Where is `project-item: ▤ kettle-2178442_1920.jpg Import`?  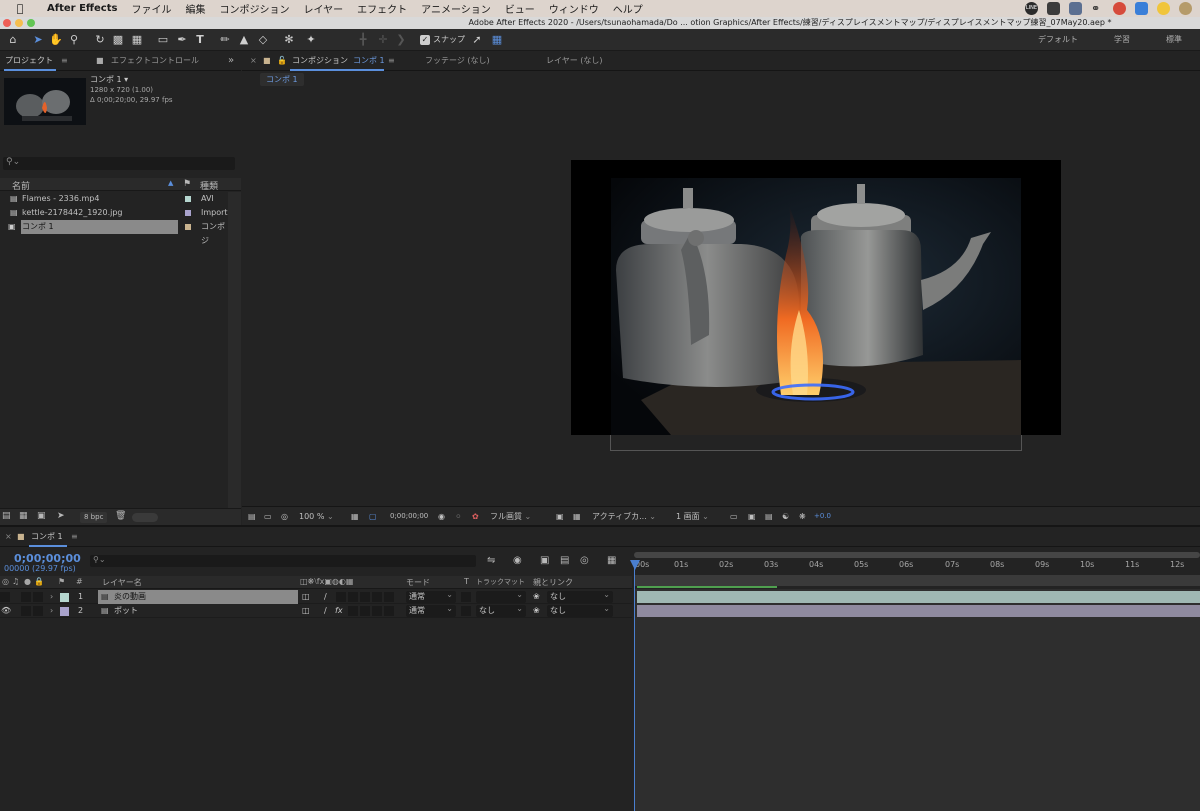 project-item: ▤ kettle-2178442_1920.jpg Import is located at coordinates (114, 213).